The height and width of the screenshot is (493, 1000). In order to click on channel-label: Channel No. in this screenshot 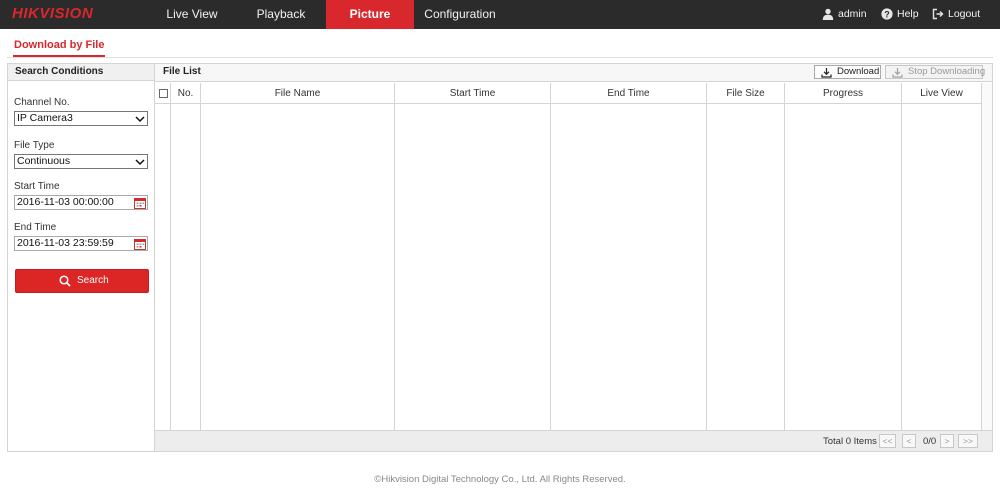, I will do `click(42, 102)`.